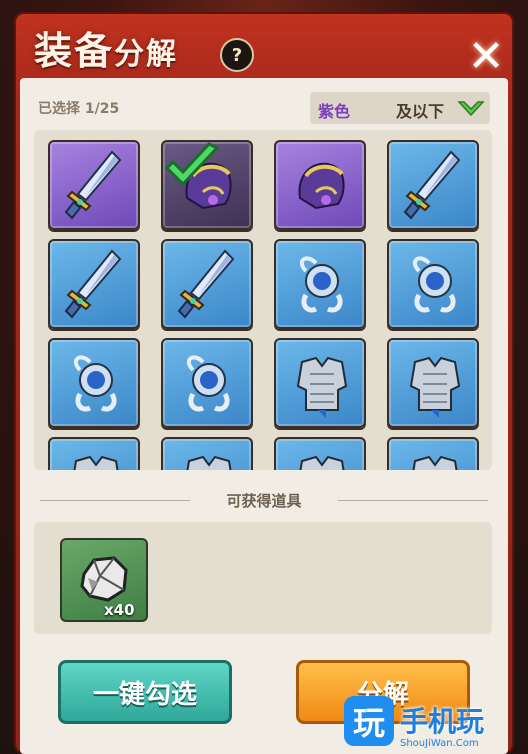 This screenshot has width=528, height=754. I want to click on watermark-text: 手机玩, so click(442, 721).